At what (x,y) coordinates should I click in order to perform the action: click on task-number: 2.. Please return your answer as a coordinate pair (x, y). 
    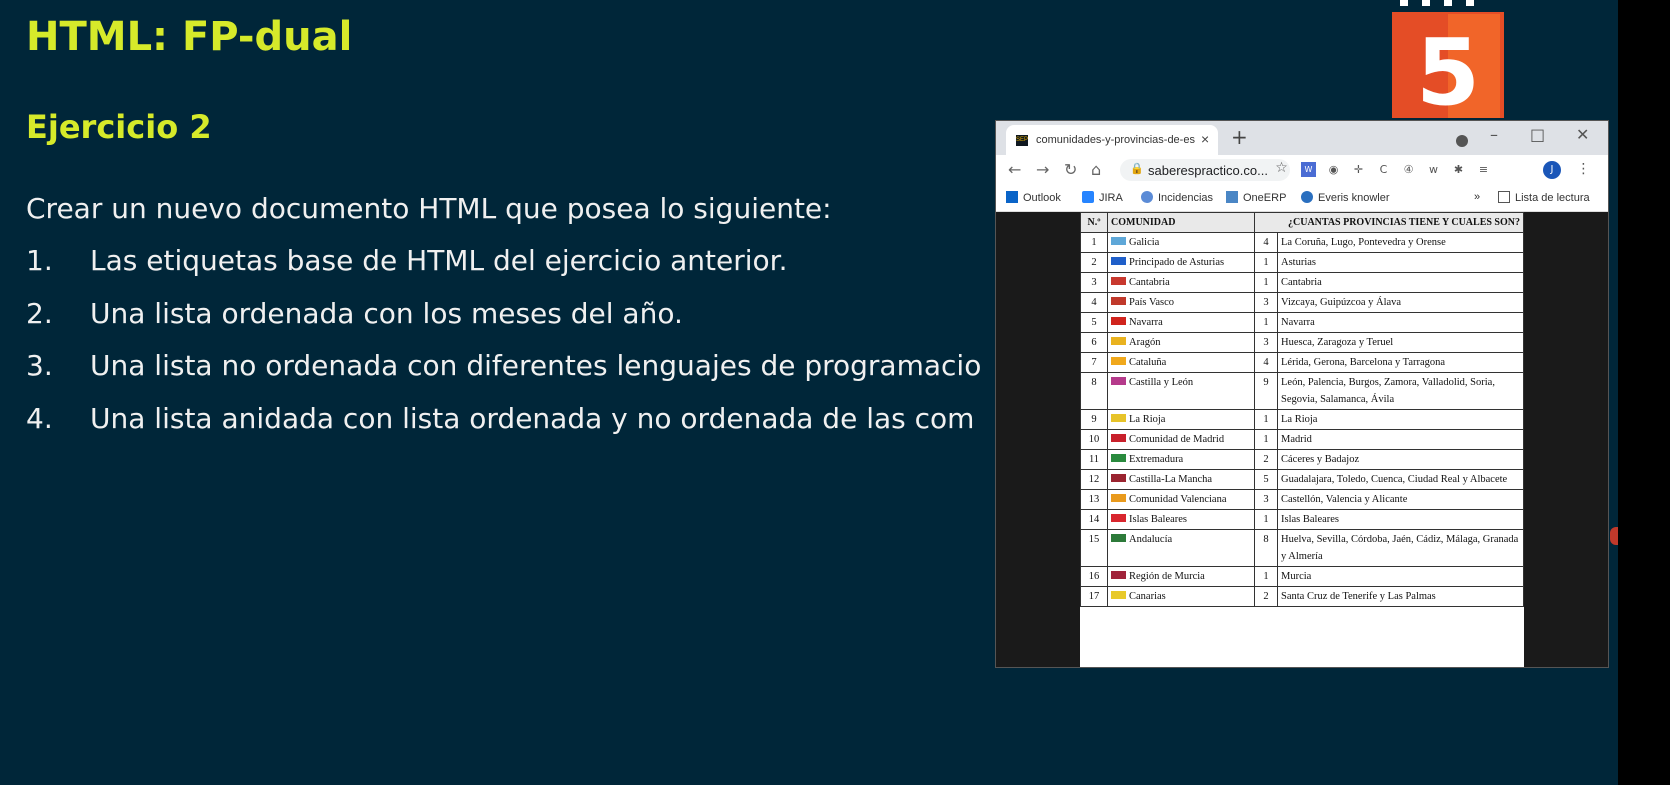
    Looking at the image, I should click on (39, 313).